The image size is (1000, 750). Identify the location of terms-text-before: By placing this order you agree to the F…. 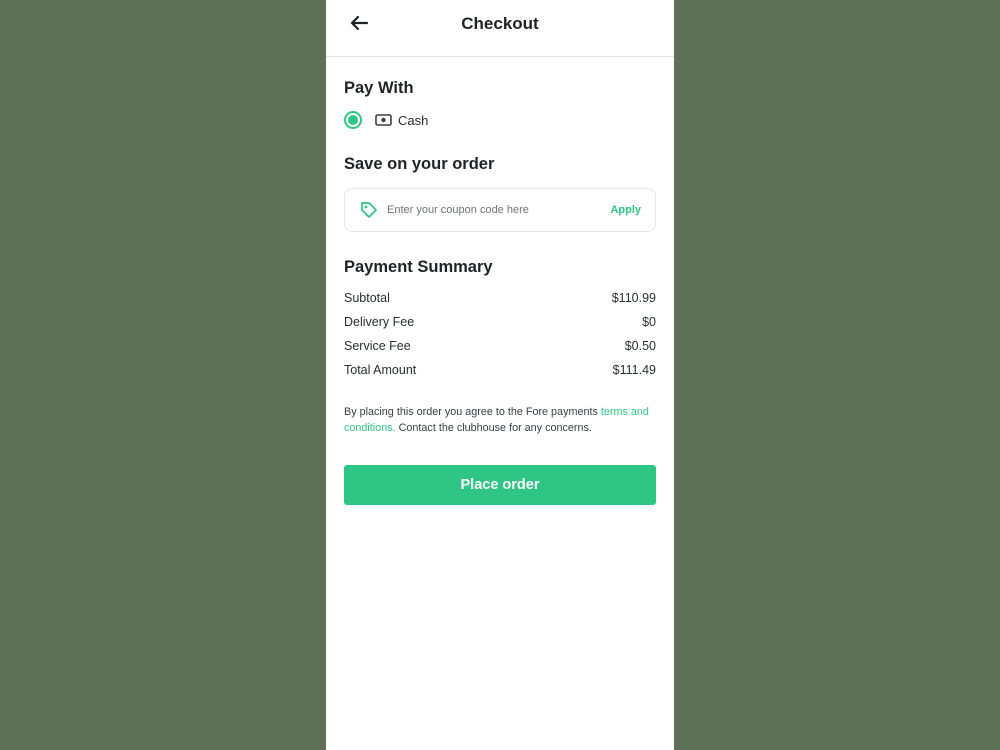
(472, 412).